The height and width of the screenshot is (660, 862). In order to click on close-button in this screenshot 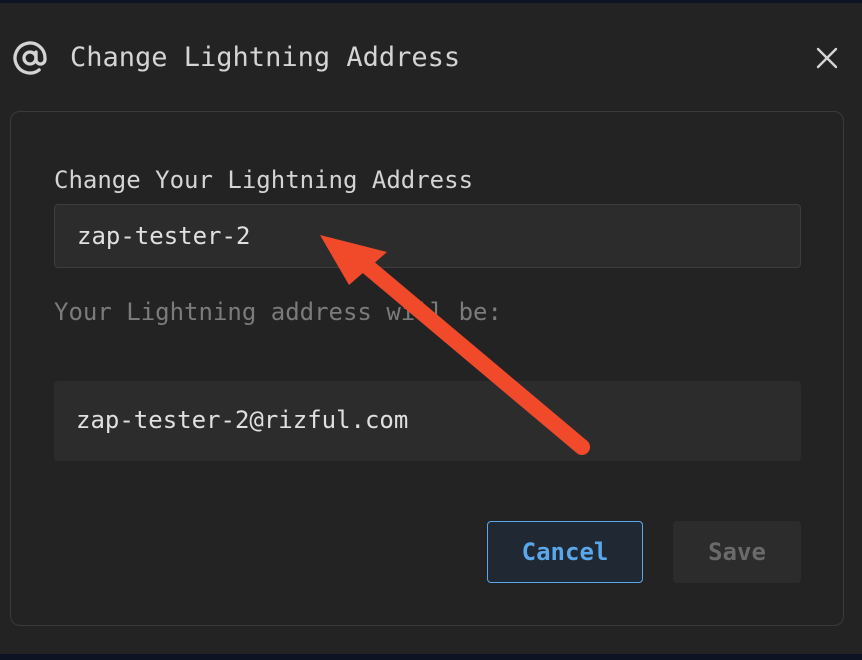, I will do `click(827, 58)`.